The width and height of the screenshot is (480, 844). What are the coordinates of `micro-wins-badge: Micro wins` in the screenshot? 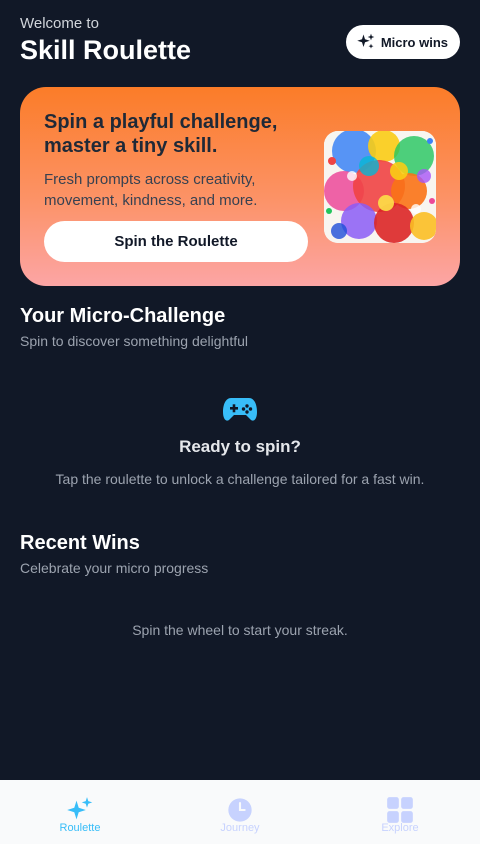 It's located at (402, 42).